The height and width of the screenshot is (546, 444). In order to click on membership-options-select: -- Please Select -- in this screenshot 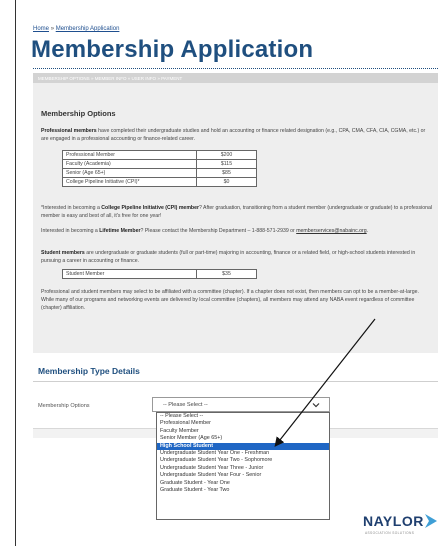, I will do `click(241, 404)`.